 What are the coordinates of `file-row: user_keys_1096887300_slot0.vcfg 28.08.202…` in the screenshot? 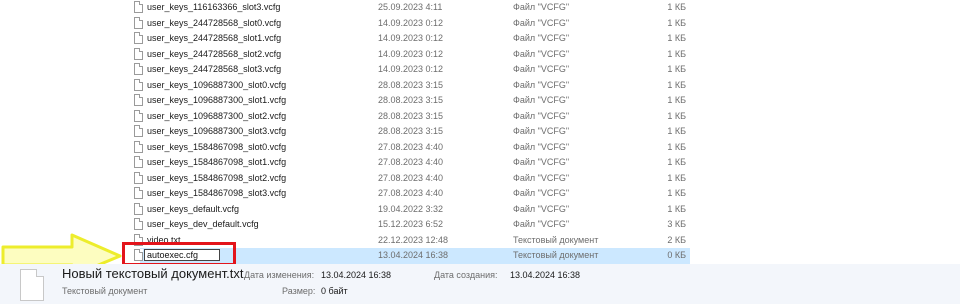 It's located at (480, 86).